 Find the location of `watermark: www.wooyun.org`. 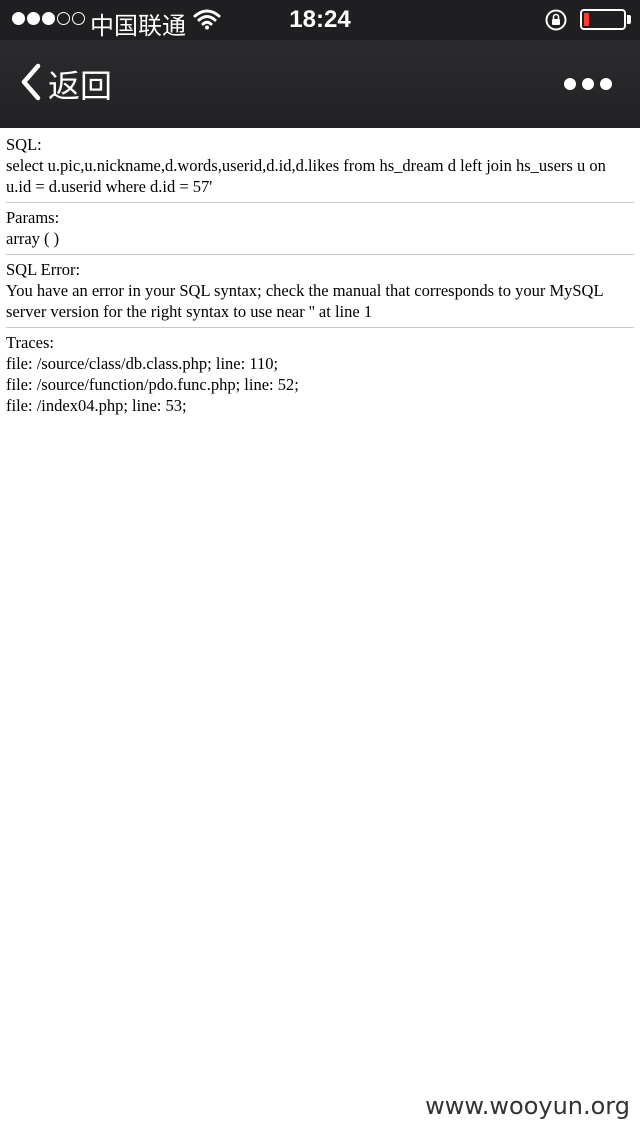

watermark: www.wooyun.org is located at coordinates (527, 1106).